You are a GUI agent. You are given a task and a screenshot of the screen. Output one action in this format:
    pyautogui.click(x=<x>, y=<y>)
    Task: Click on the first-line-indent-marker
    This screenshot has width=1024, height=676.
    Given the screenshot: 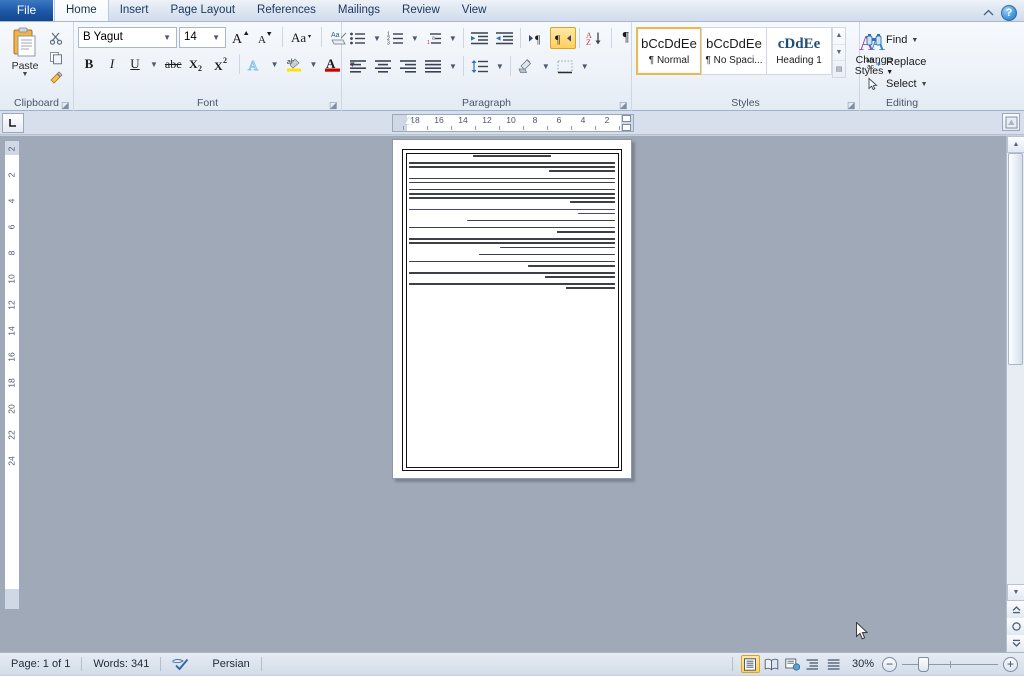 What is the action you would take?
    pyautogui.click(x=626, y=118)
    